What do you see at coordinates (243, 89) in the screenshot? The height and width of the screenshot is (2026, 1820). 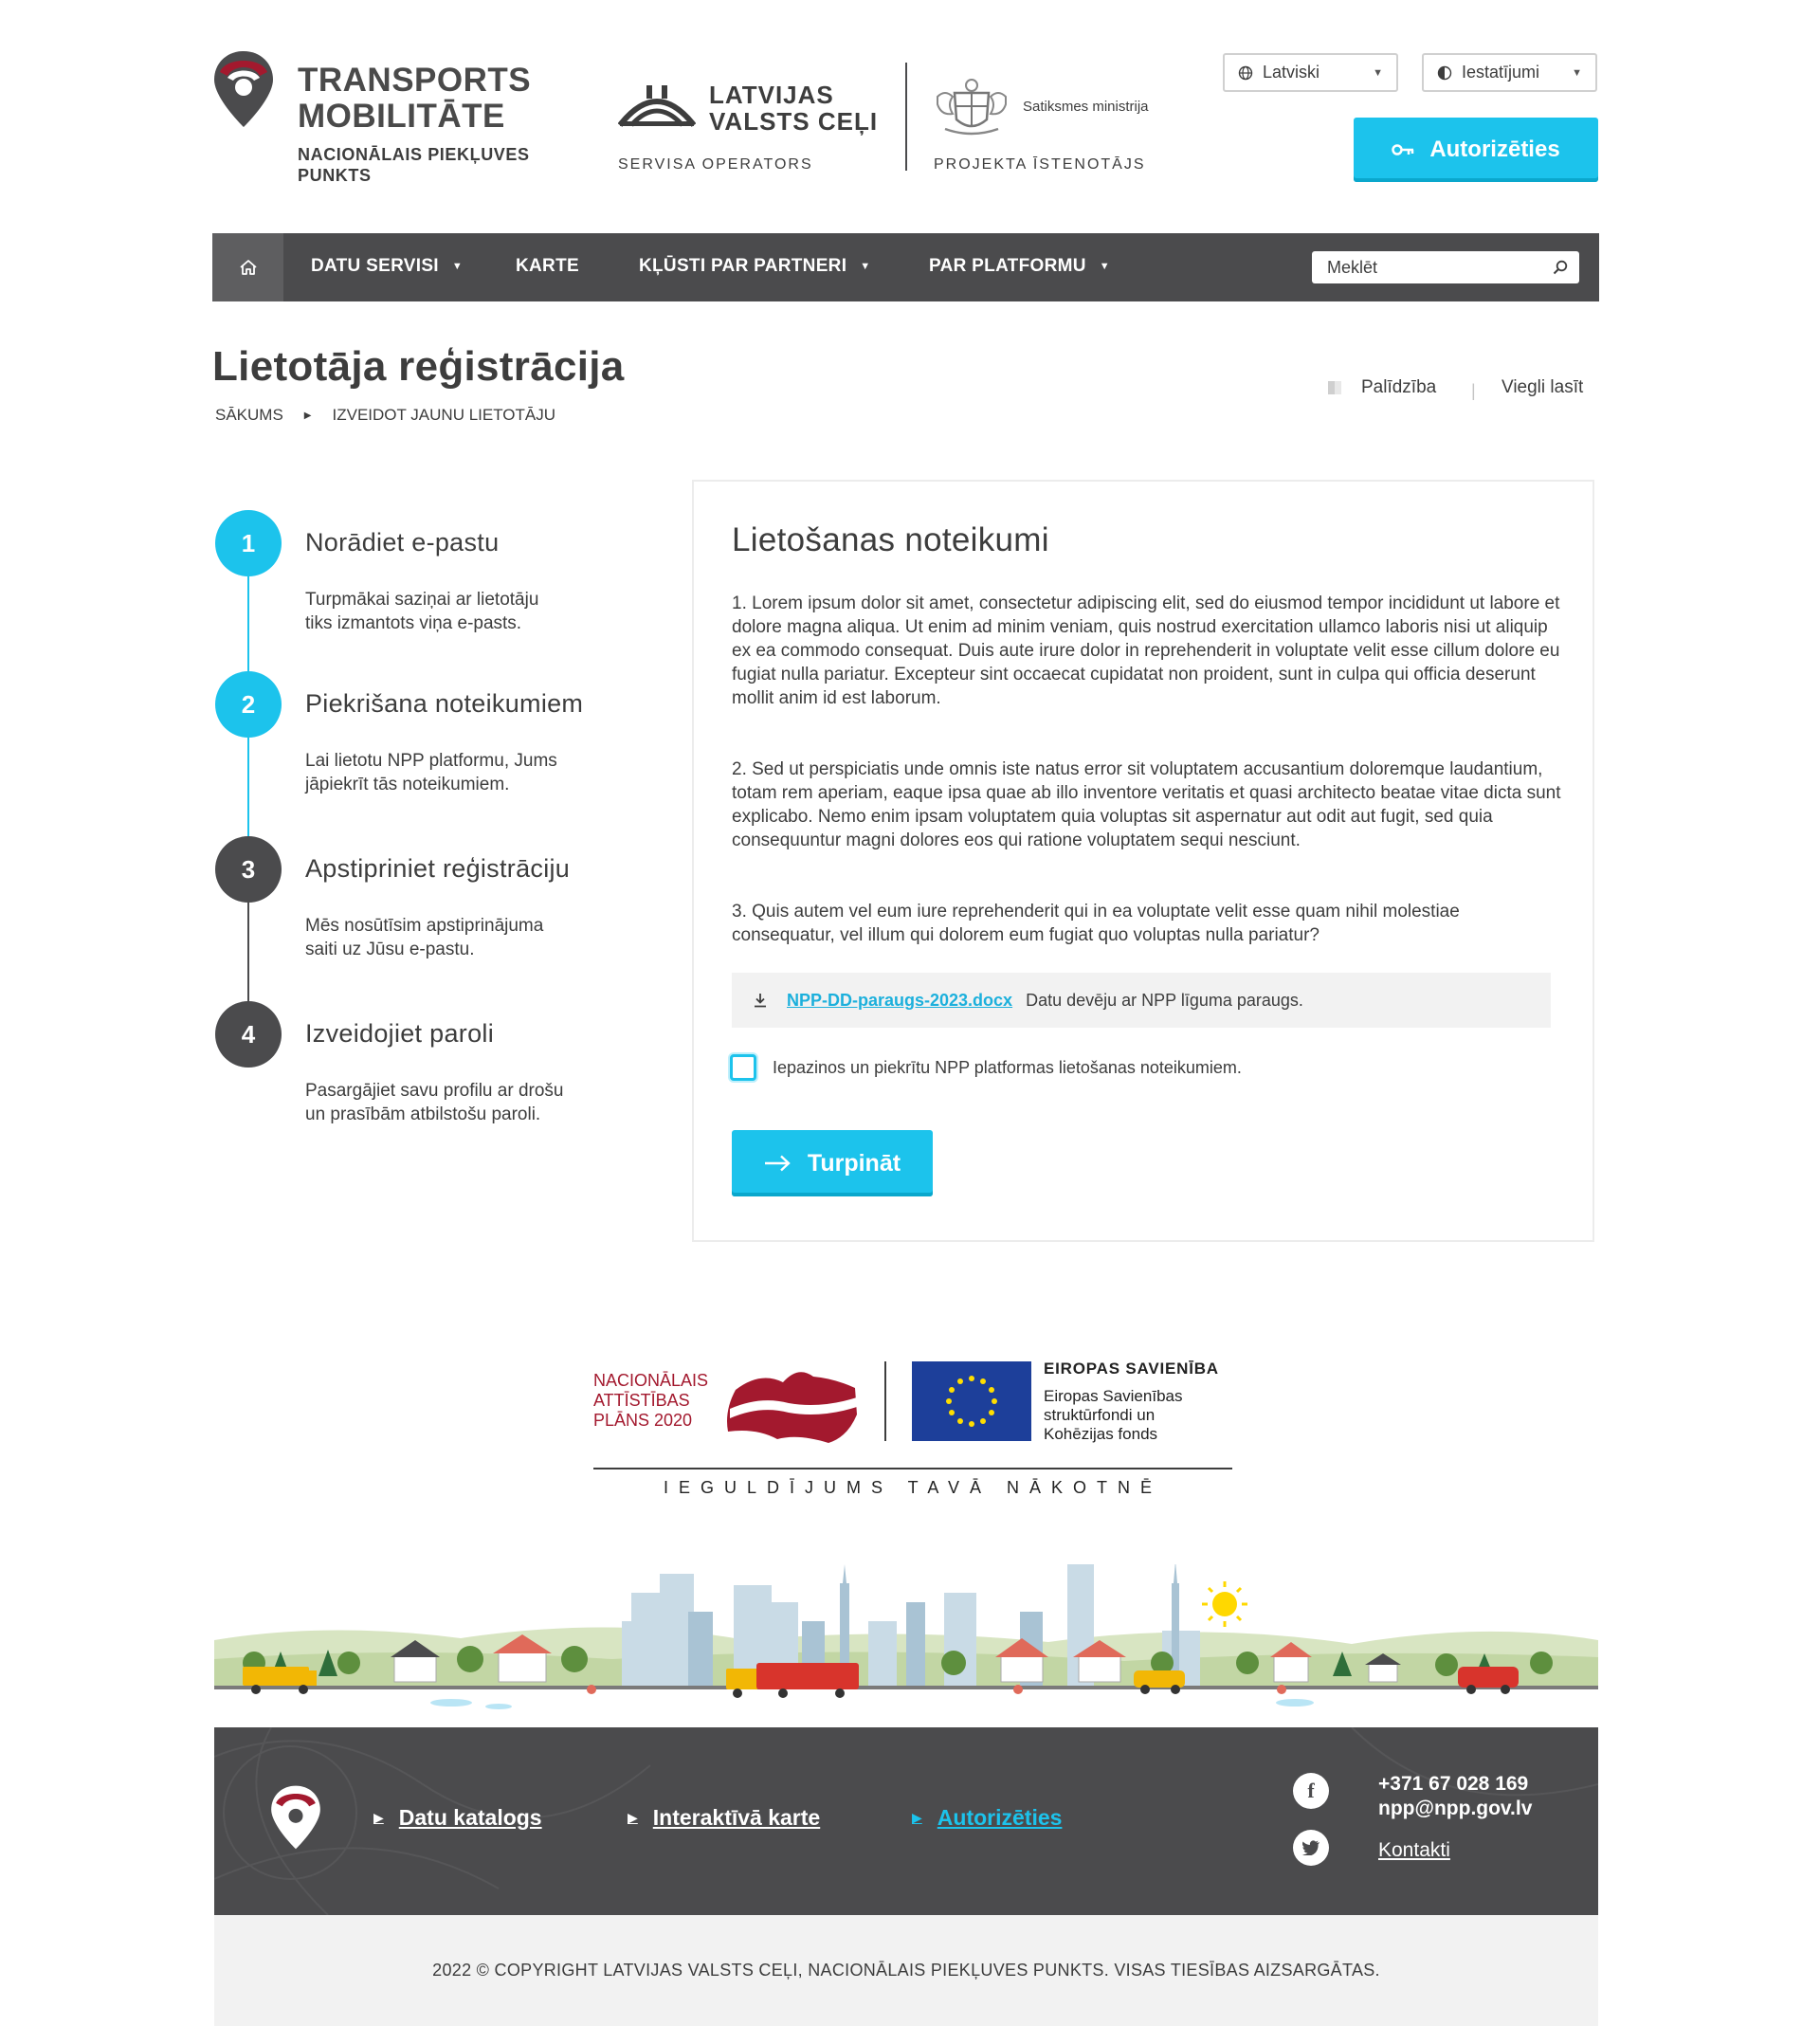 I see `location-pin-icon` at bounding box center [243, 89].